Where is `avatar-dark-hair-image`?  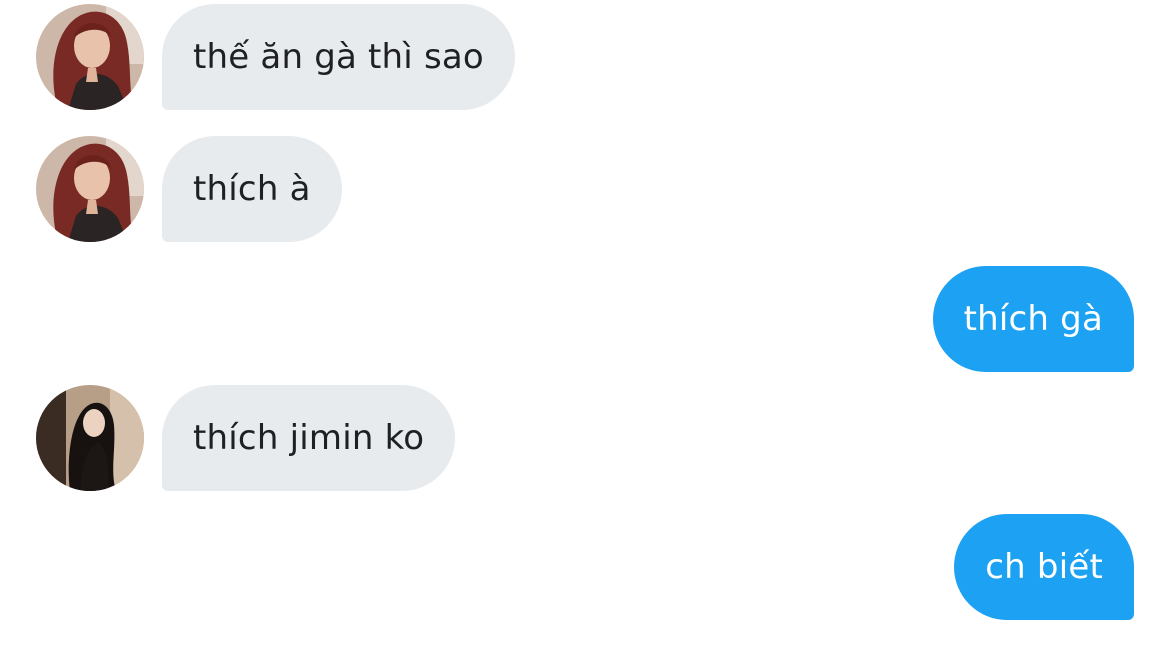
avatar-dark-hair-image is located at coordinates (90, 438).